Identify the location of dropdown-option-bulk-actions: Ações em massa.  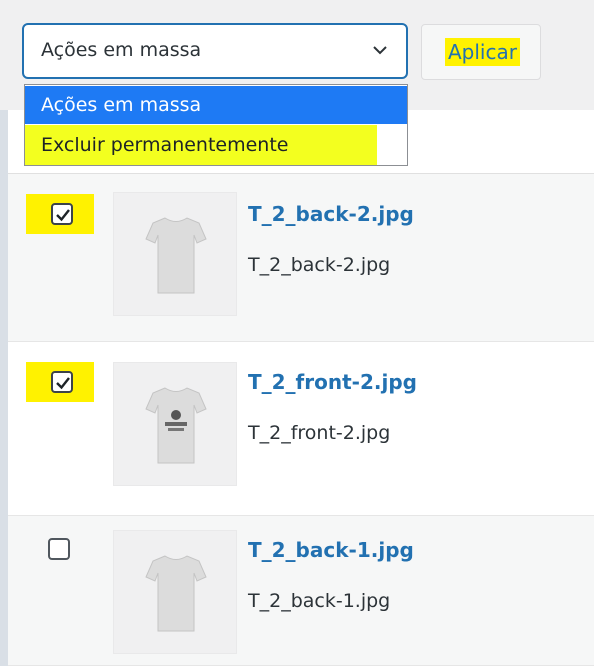
(216, 105).